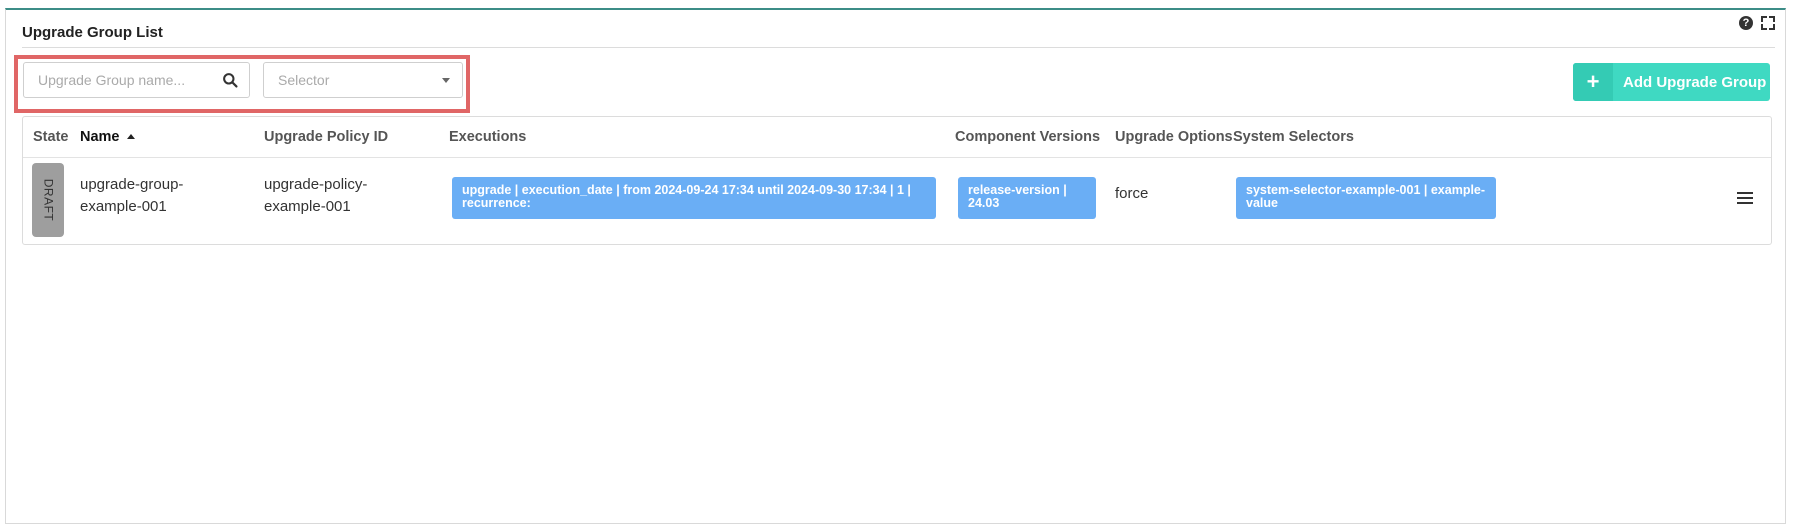  What do you see at coordinates (132, 195) in the screenshot?
I see `row-name: upgrade-group-example-001` at bounding box center [132, 195].